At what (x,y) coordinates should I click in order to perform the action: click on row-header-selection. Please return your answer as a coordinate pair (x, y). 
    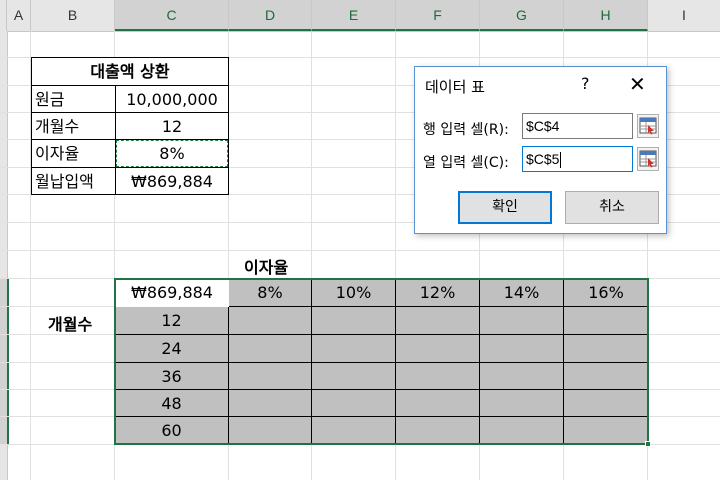
    Looking at the image, I should click on (4, 361).